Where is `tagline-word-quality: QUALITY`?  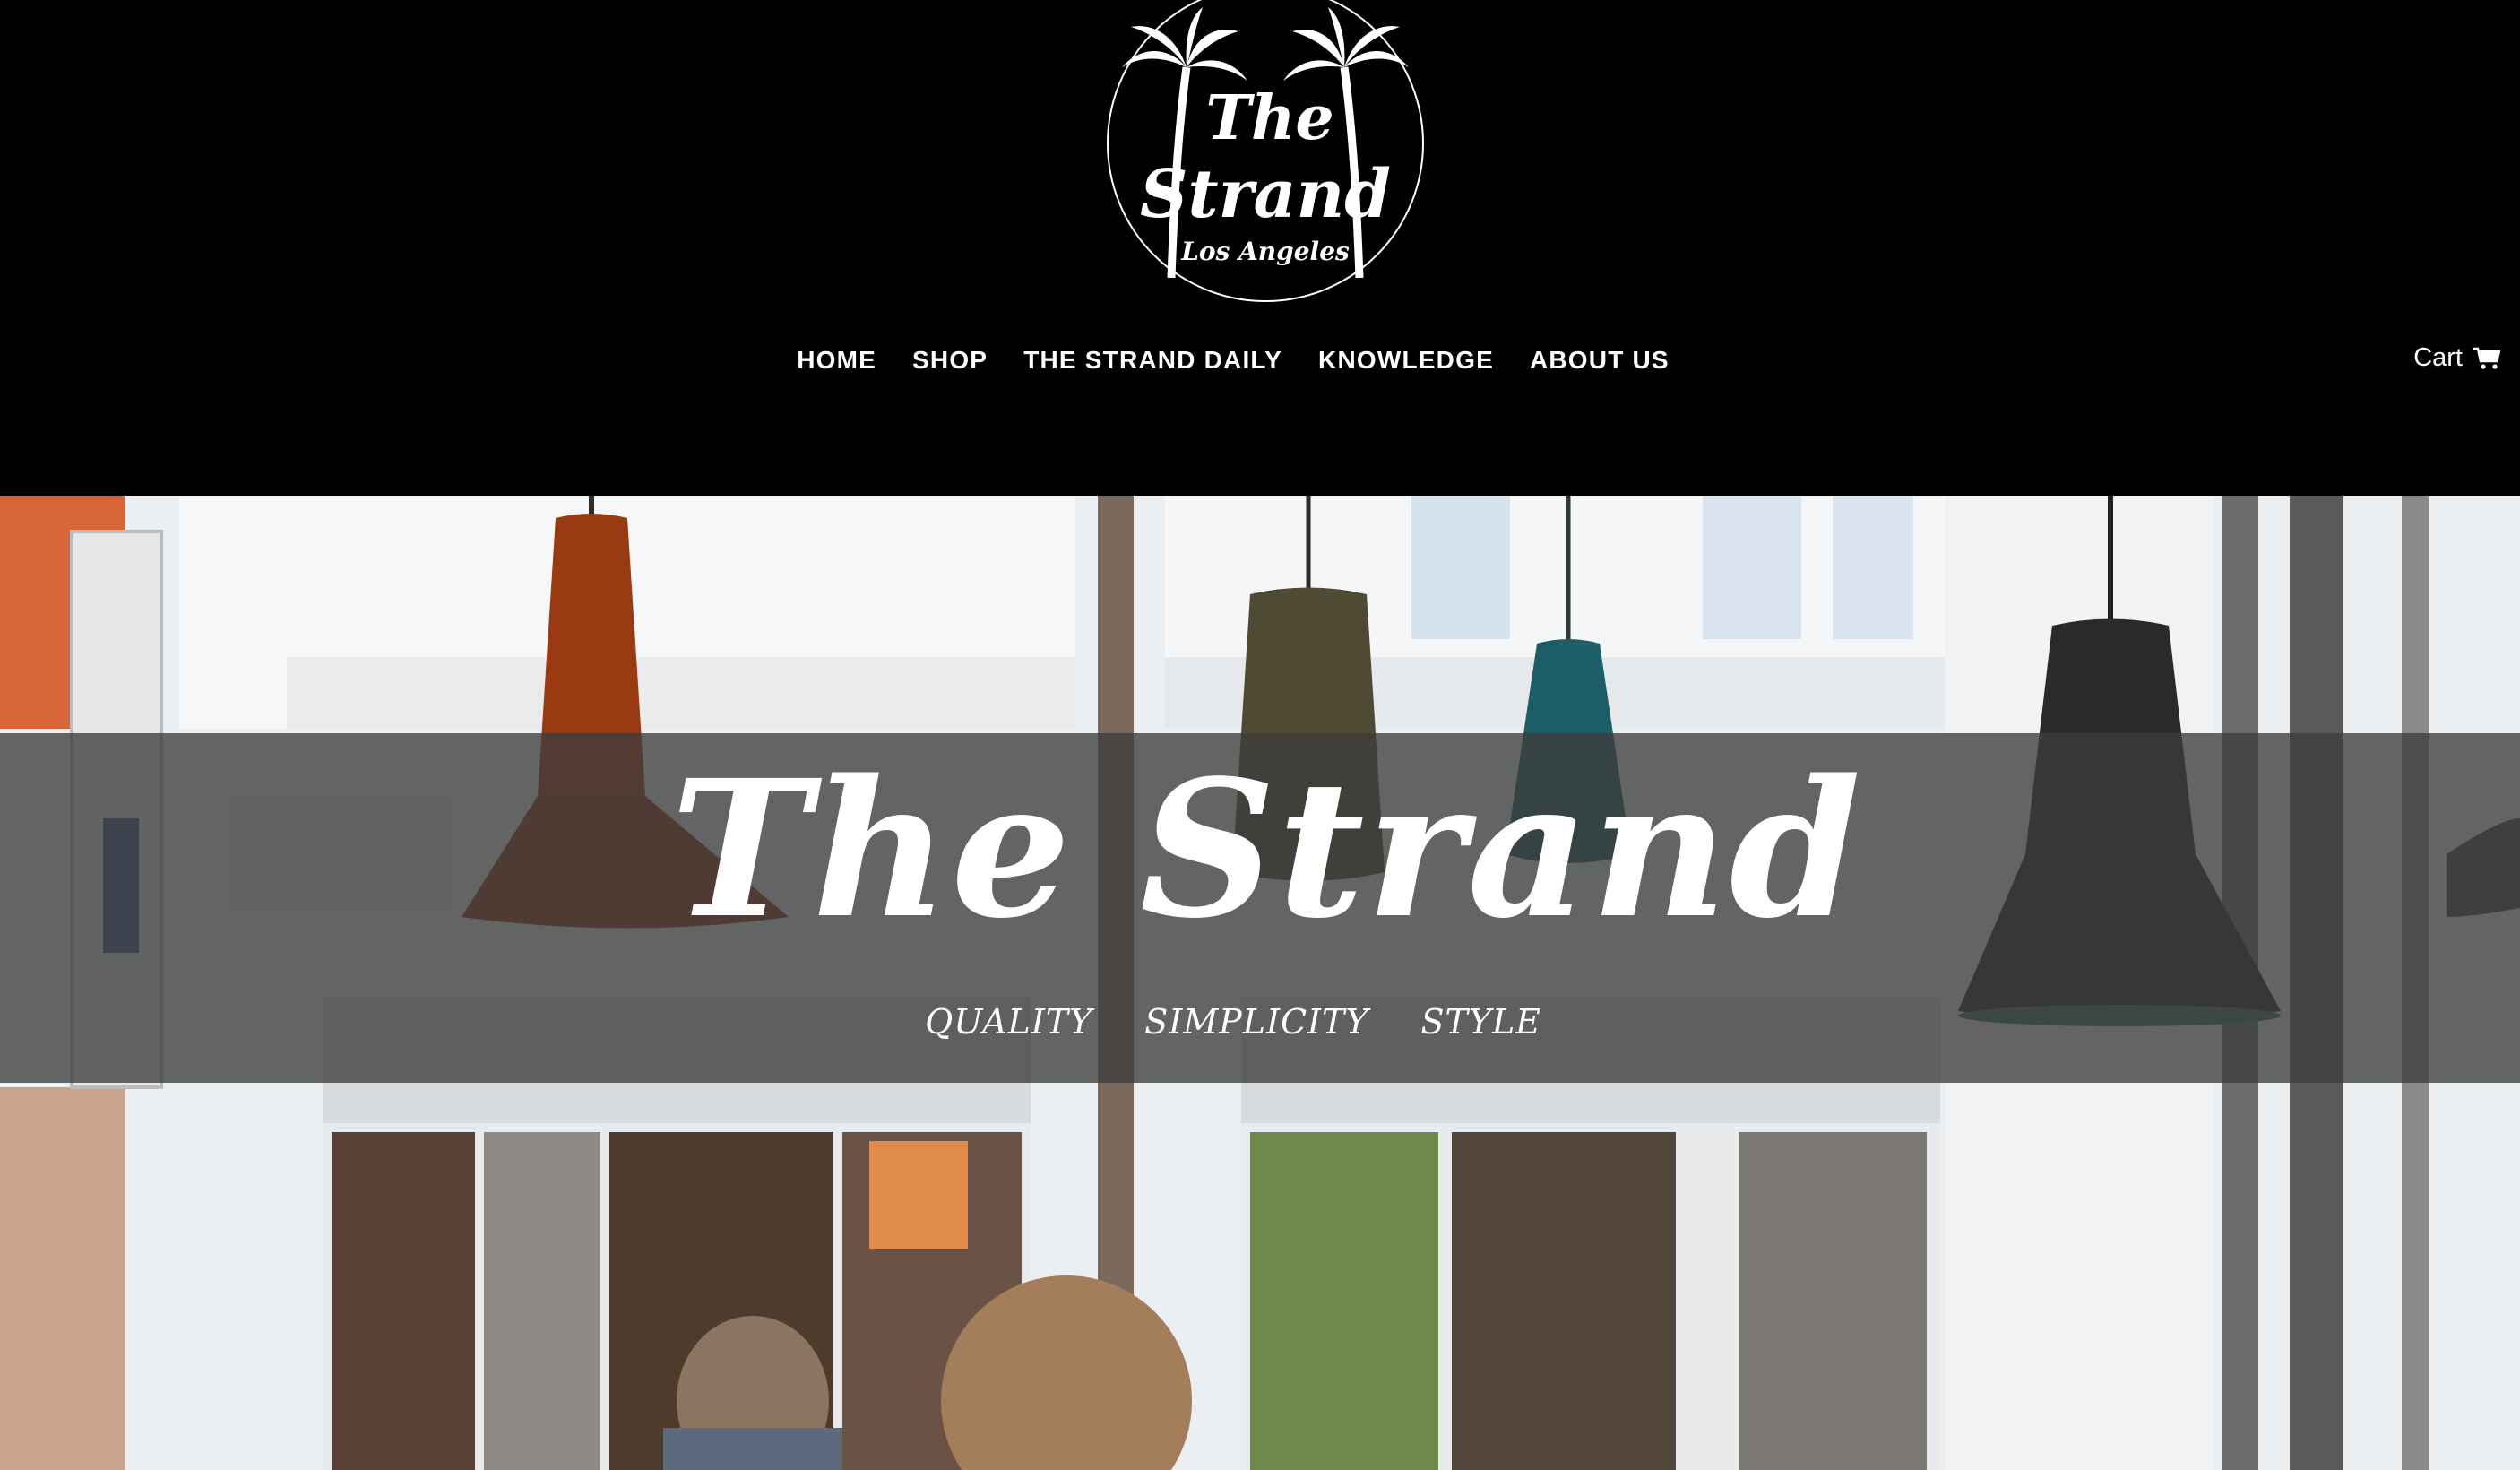
tagline-word-quality: QUALITY is located at coordinates (1009, 1022).